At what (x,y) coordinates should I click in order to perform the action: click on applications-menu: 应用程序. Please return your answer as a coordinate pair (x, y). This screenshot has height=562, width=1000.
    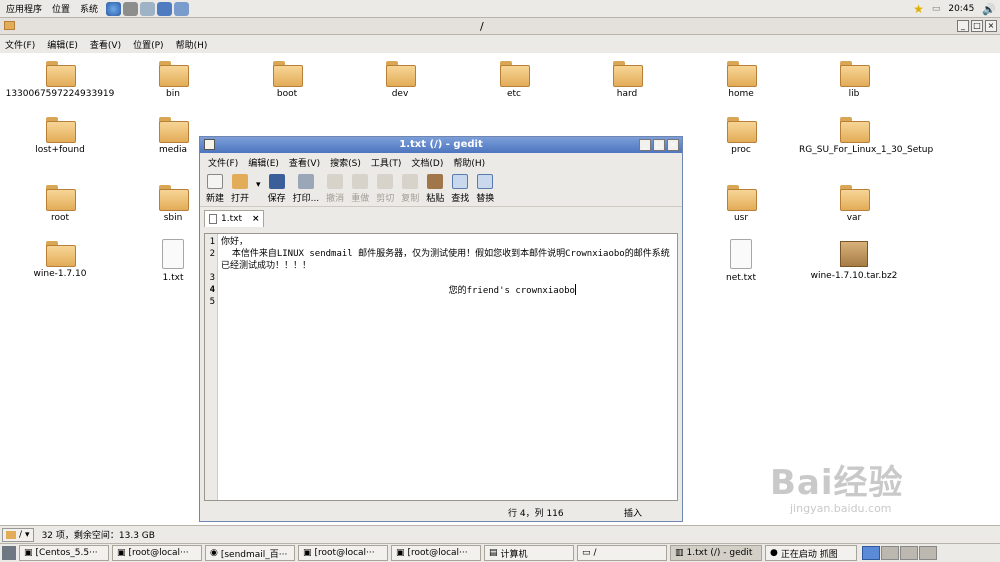
    Looking at the image, I should click on (24, 8).